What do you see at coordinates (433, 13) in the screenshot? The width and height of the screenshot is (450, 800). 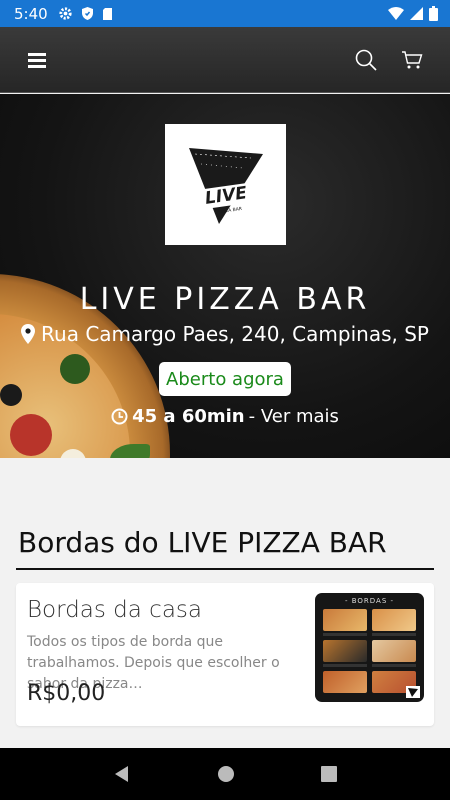 I see `battery-icon` at bounding box center [433, 13].